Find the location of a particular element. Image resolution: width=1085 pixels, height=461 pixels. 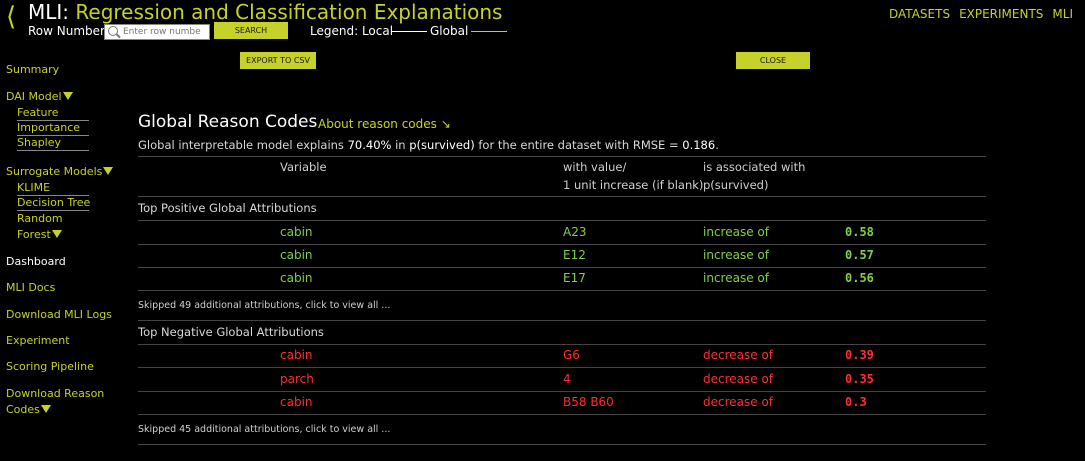

pos-row-0-assoc: increase of is located at coordinates (736, 232).